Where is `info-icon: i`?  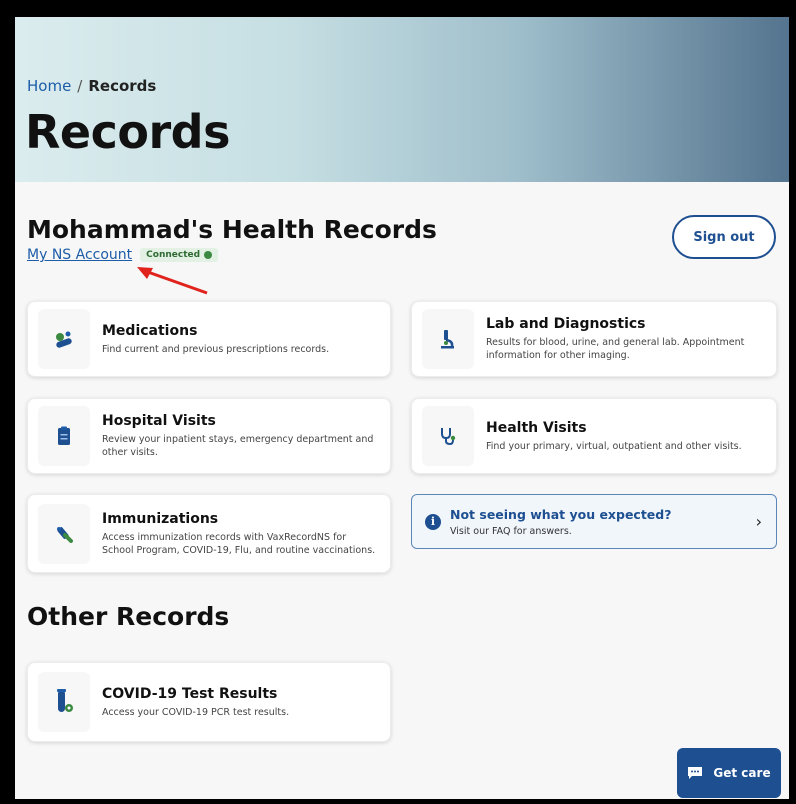
info-icon: i is located at coordinates (433, 521).